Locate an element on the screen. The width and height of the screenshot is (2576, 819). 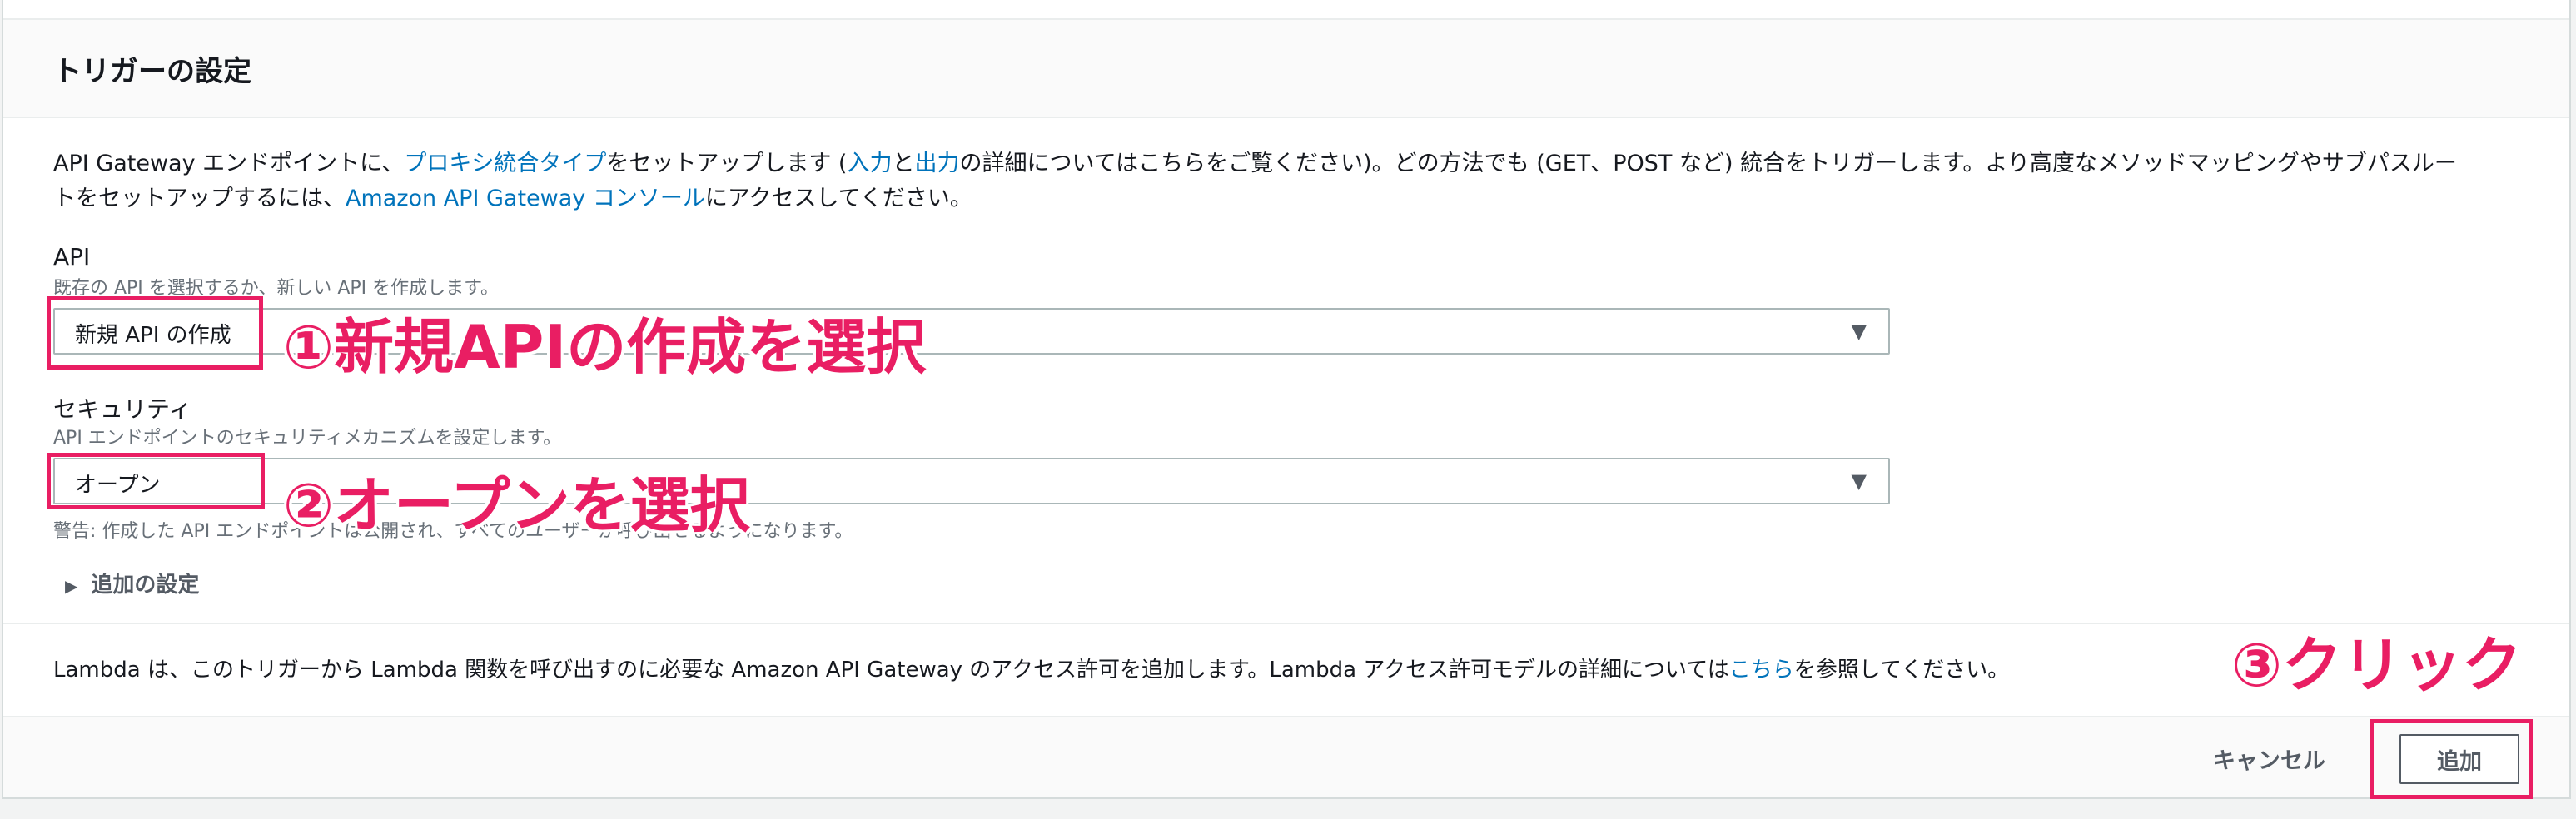
divider is located at coordinates (1286, 623).